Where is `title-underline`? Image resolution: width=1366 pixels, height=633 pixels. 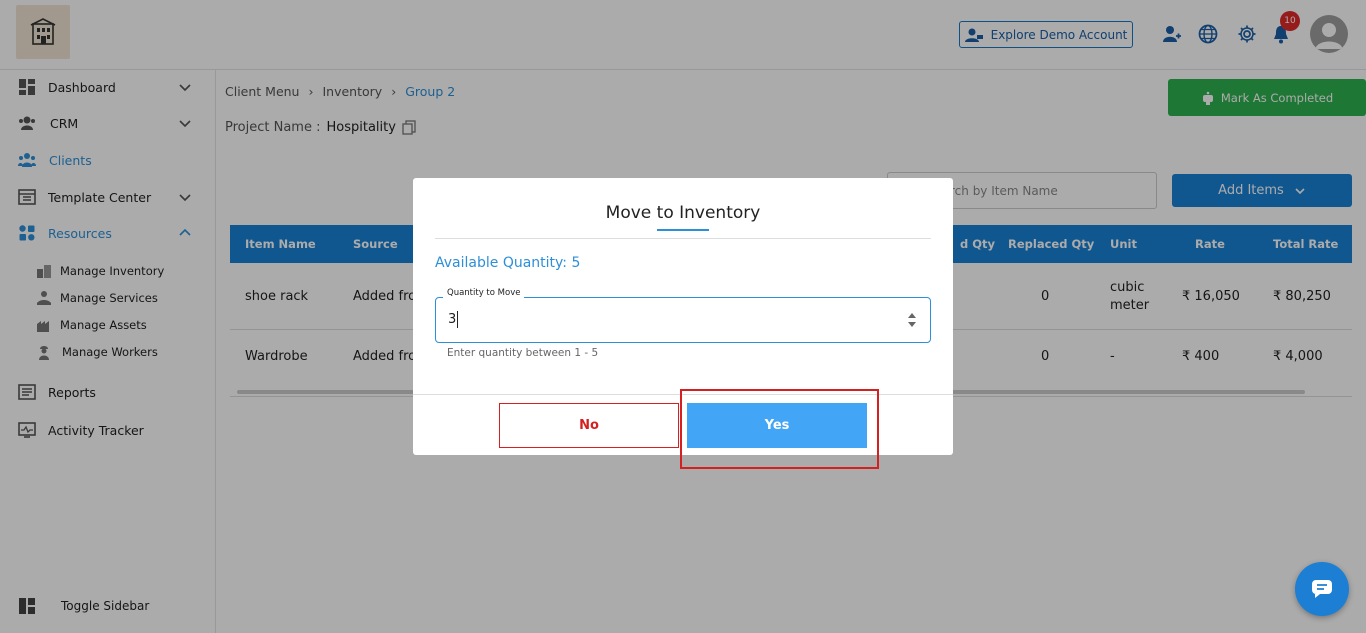
title-underline is located at coordinates (683, 230).